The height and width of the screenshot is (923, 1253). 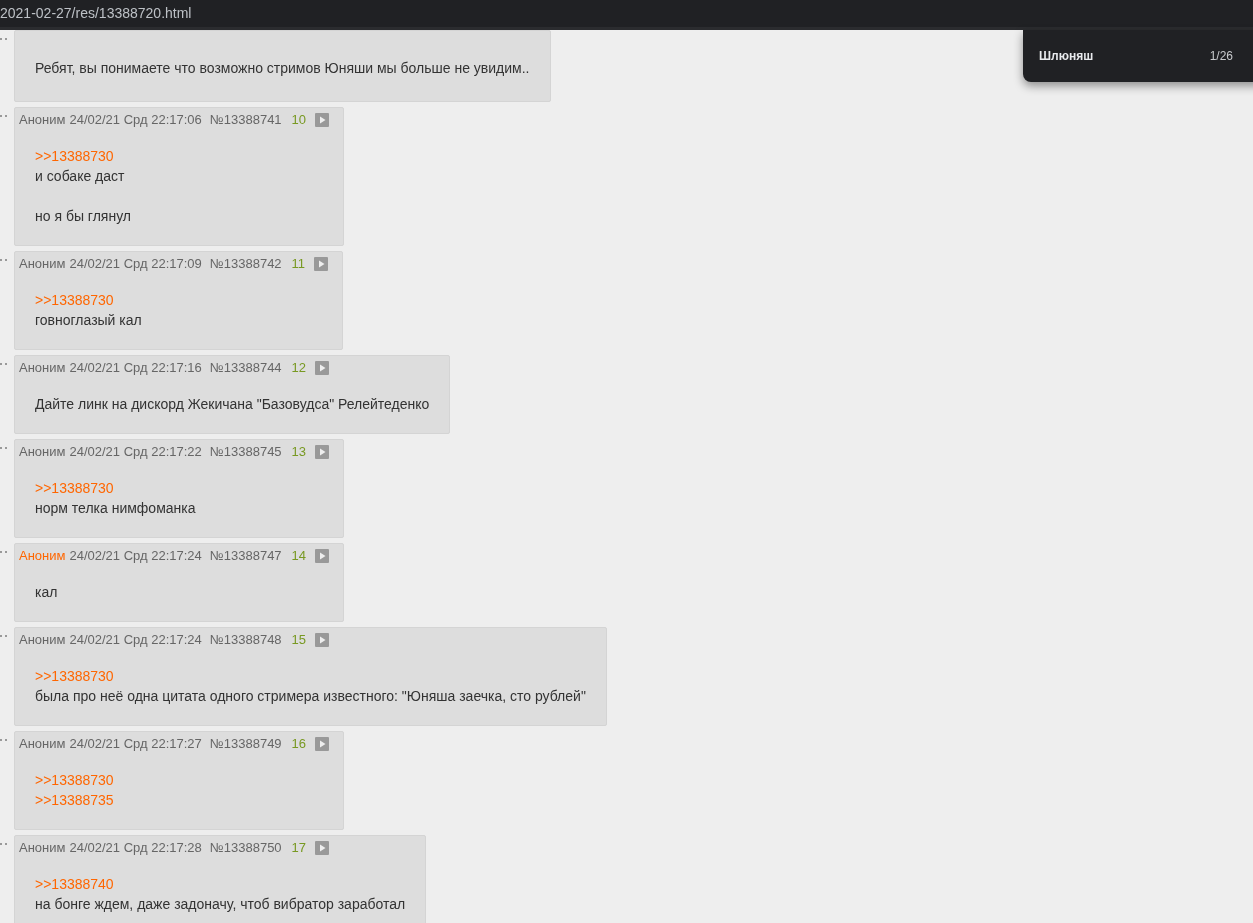 What do you see at coordinates (116, 508) in the screenshot?
I see `post-text: норм телка нимфоманка` at bounding box center [116, 508].